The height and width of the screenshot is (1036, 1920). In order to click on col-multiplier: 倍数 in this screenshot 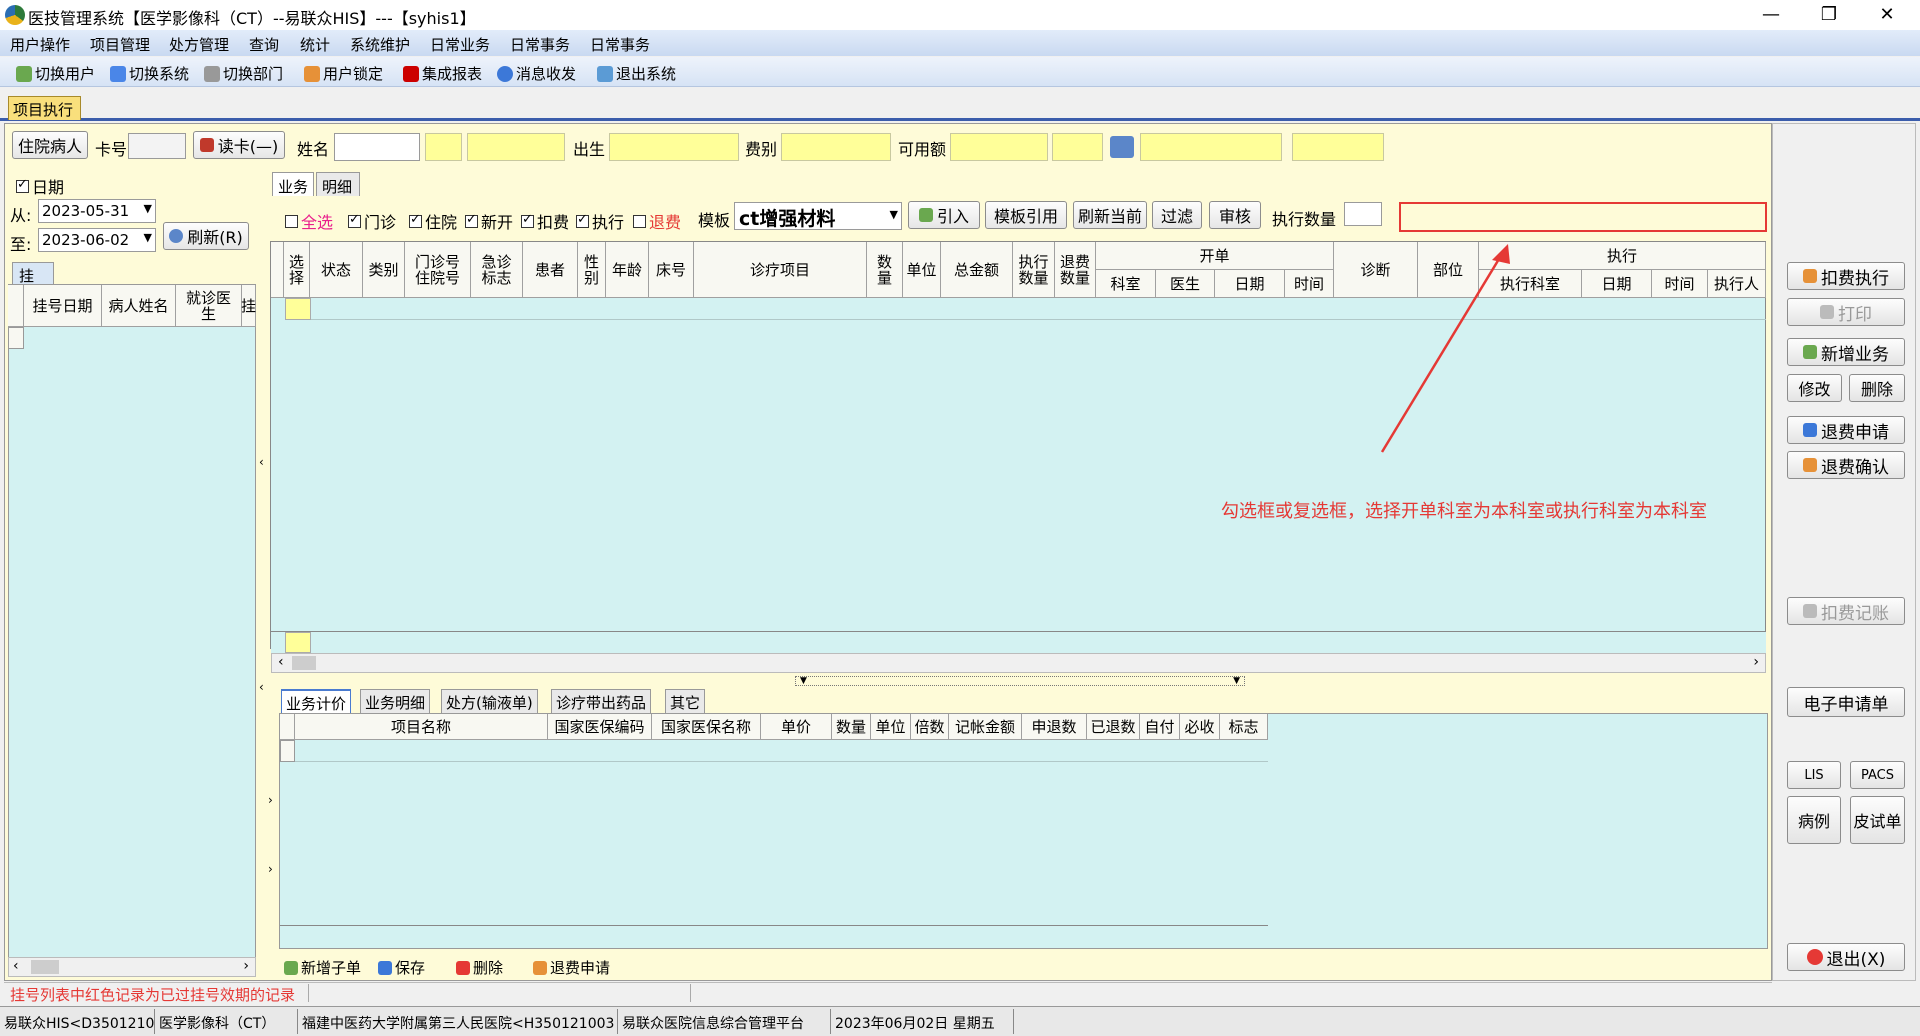, I will do `click(930, 727)`.